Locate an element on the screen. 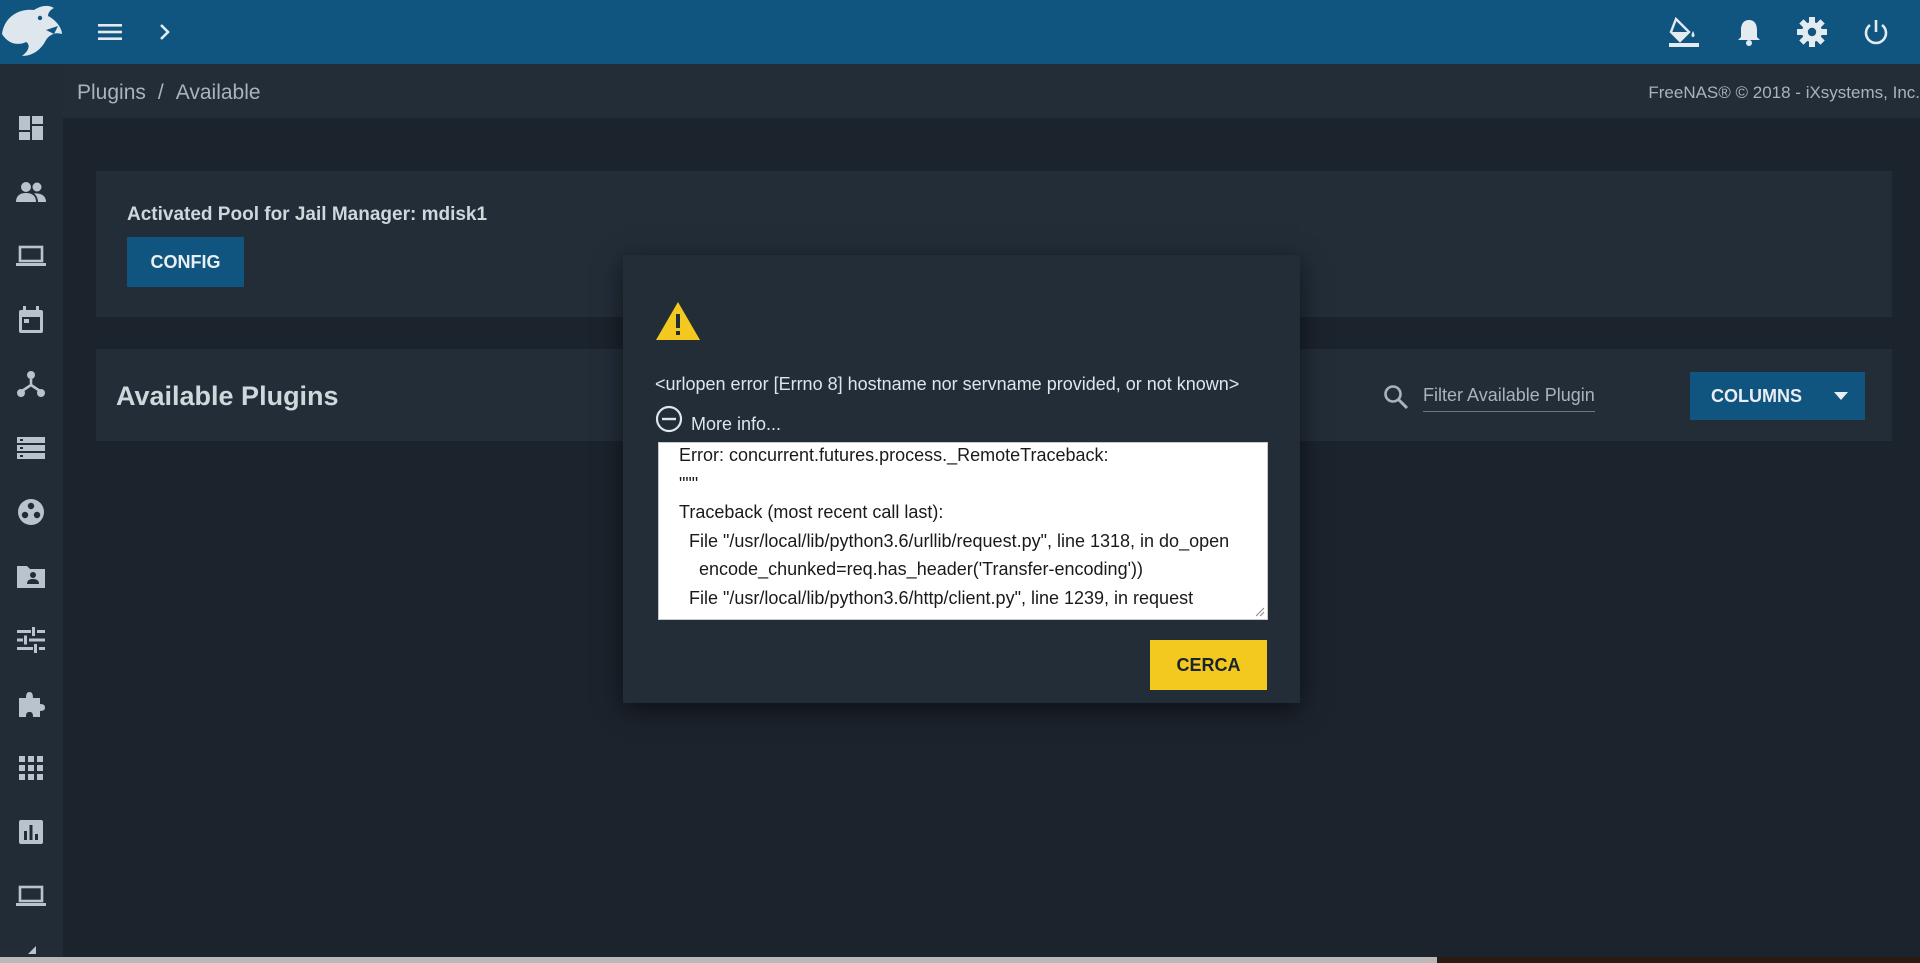 The height and width of the screenshot is (963, 1920). columns-button: COLUMNS is located at coordinates (1777, 396).